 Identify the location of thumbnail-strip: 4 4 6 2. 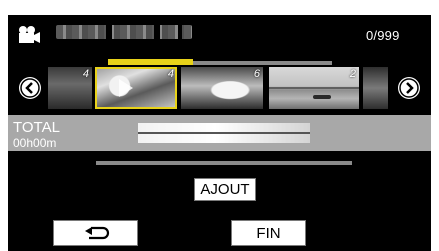
(218, 88).